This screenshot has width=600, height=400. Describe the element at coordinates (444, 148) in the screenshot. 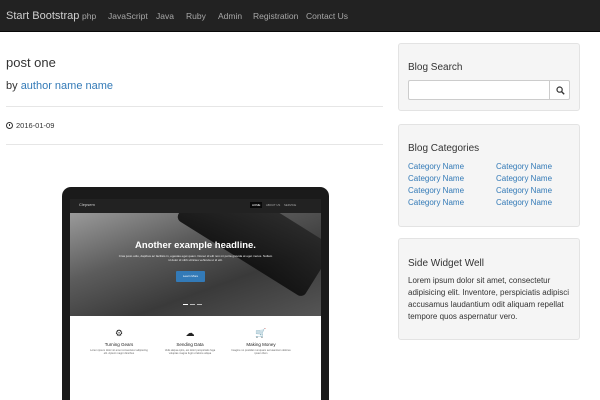

I see `blog-categories-title: Blog Categories` at that location.